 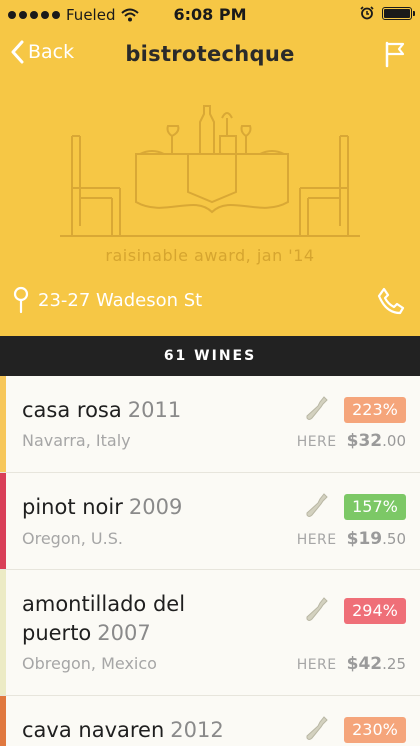 What do you see at coordinates (394, 539) in the screenshot?
I see `price-cents: .50` at bounding box center [394, 539].